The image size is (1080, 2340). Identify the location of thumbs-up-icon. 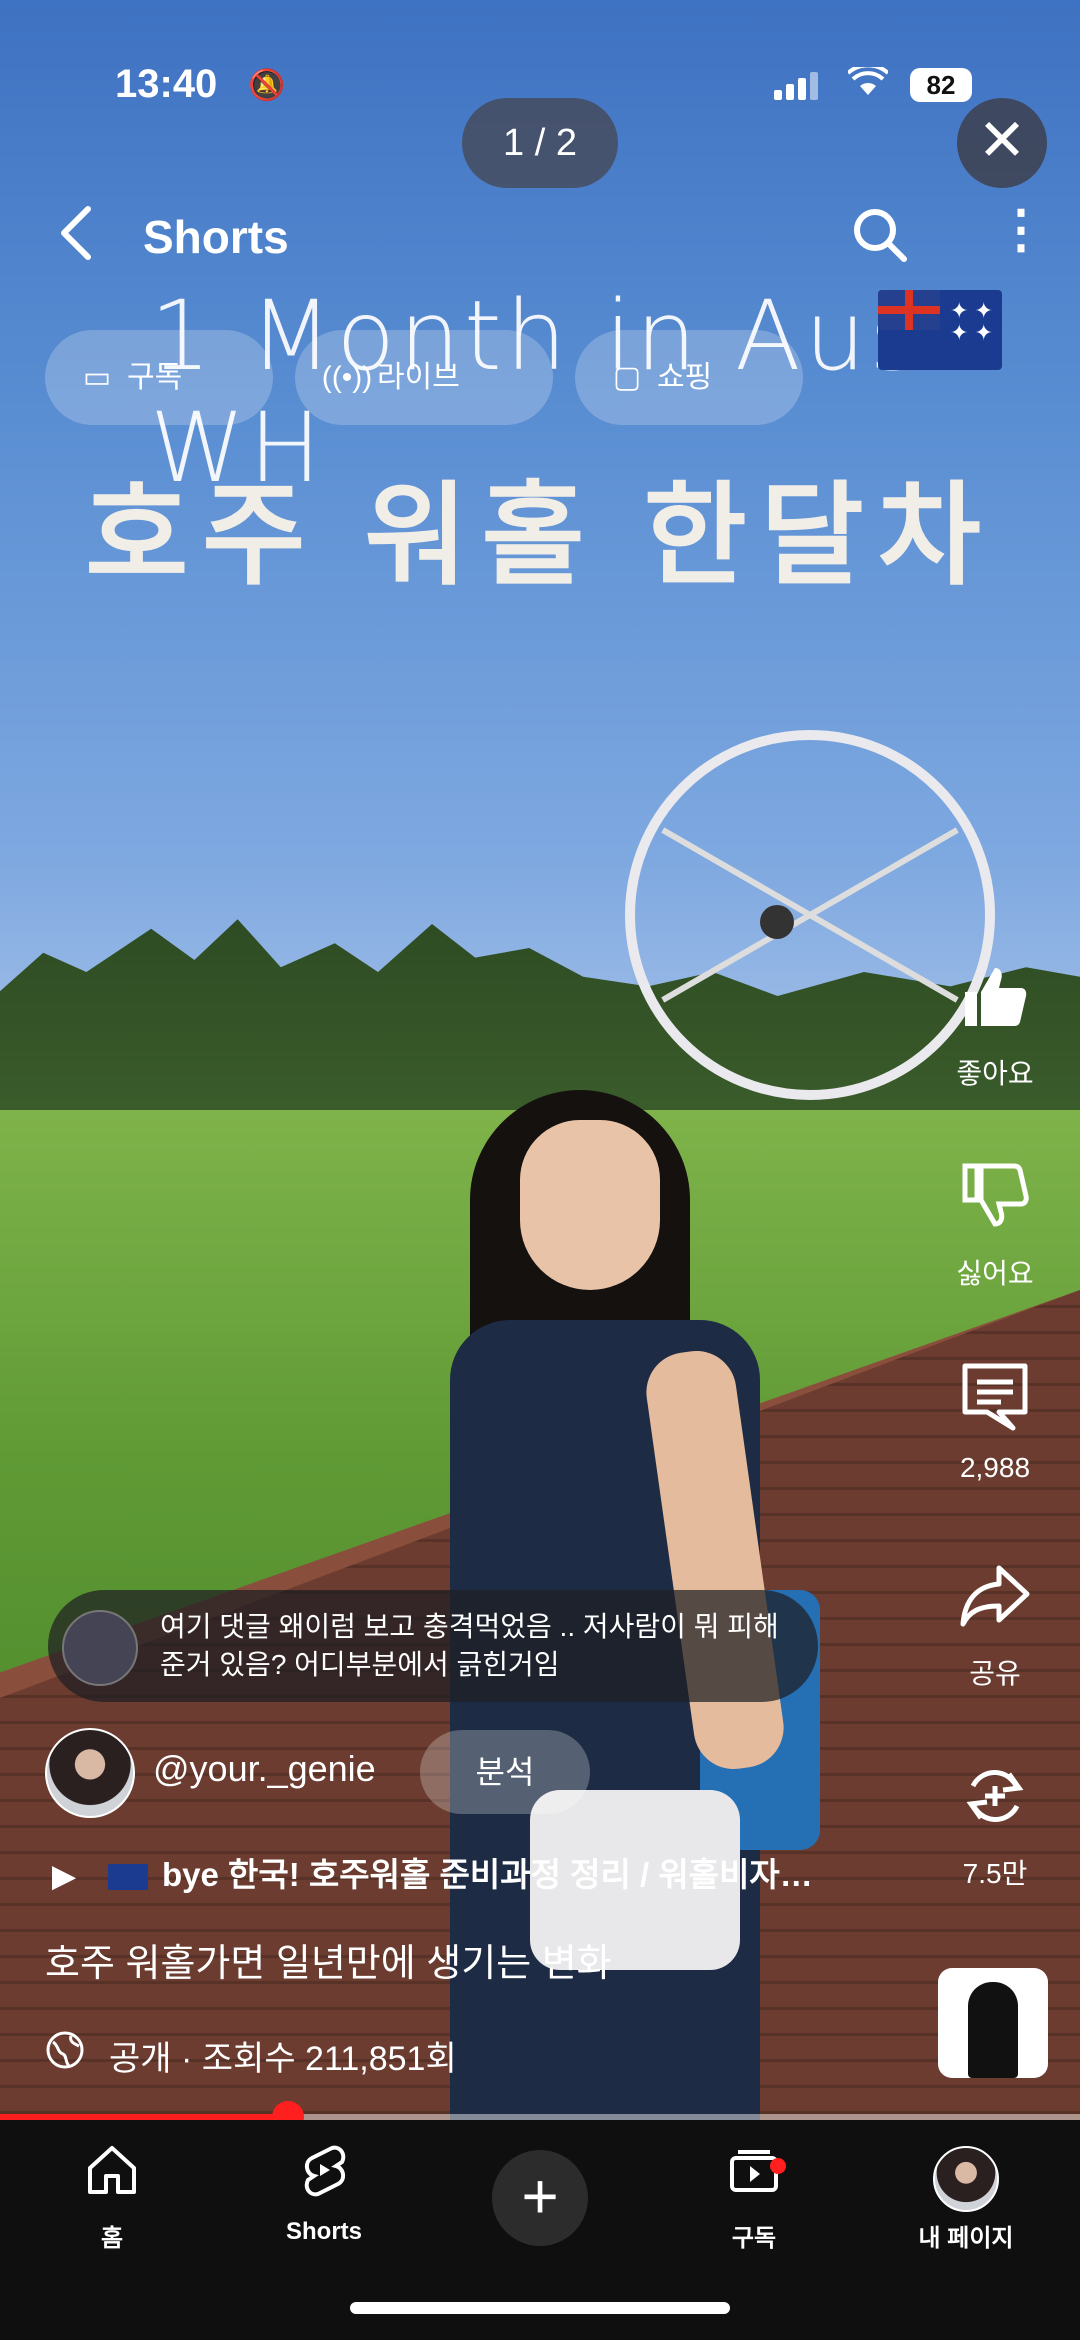
(995, 1004).